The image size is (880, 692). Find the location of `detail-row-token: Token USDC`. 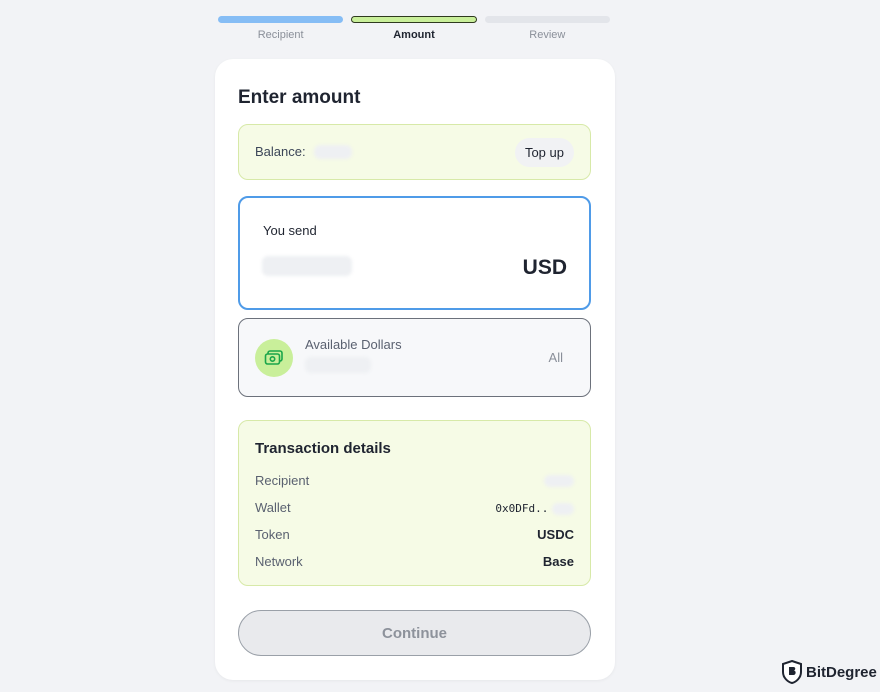

detail-row-token: Token USDC is located at coordinates (414, 534).